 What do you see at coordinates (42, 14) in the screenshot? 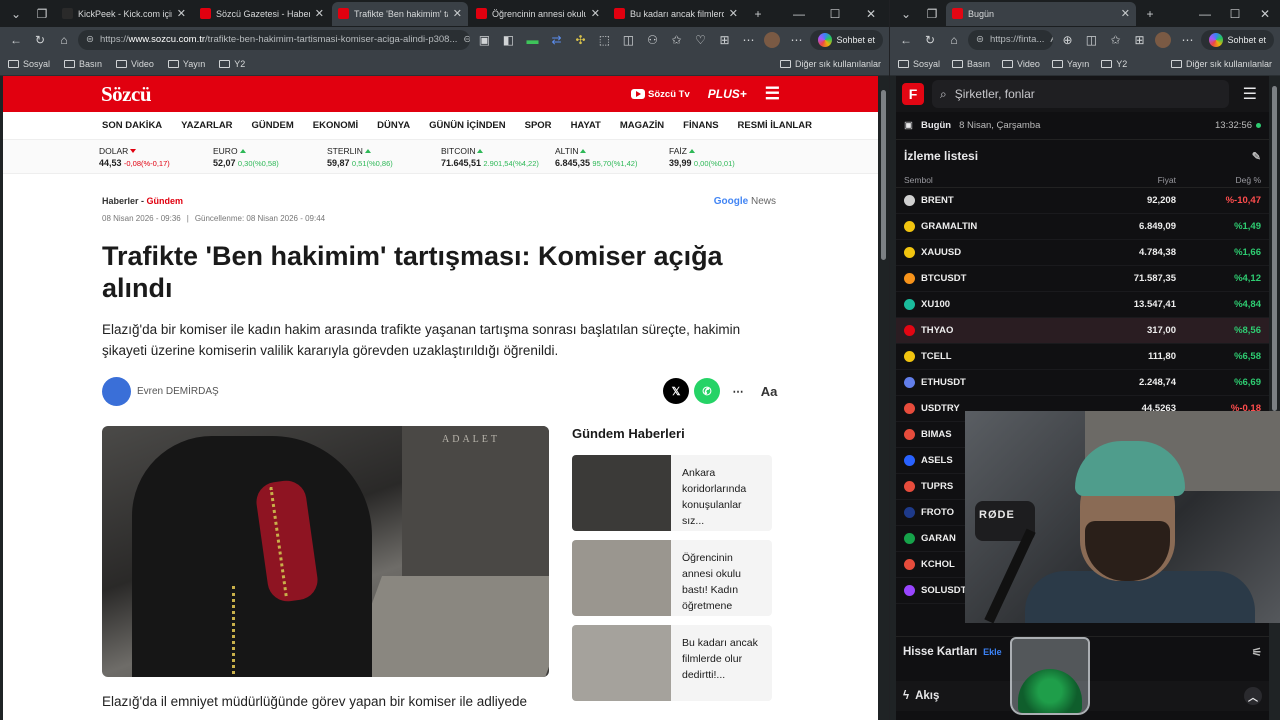
I see `workspaces-icon: ❐` at bounding box center [42, 14].